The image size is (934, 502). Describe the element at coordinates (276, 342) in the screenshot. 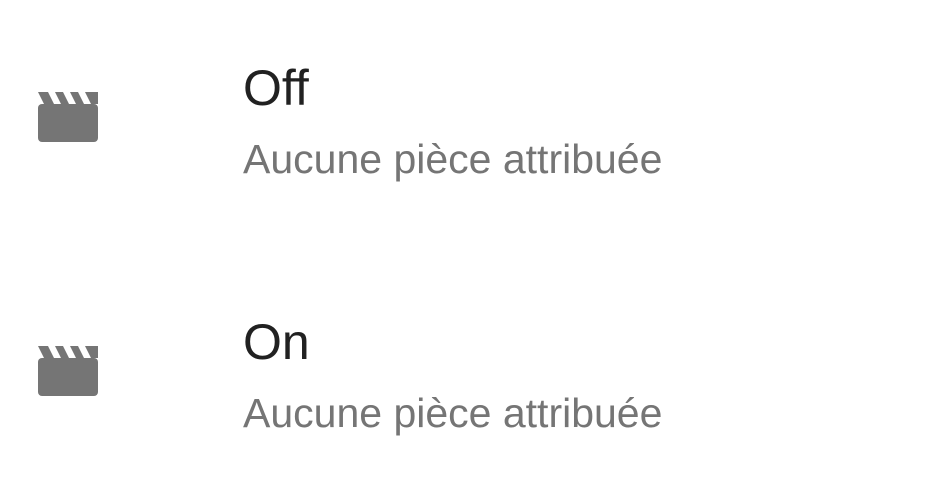

I see `item-title: On` at that location.